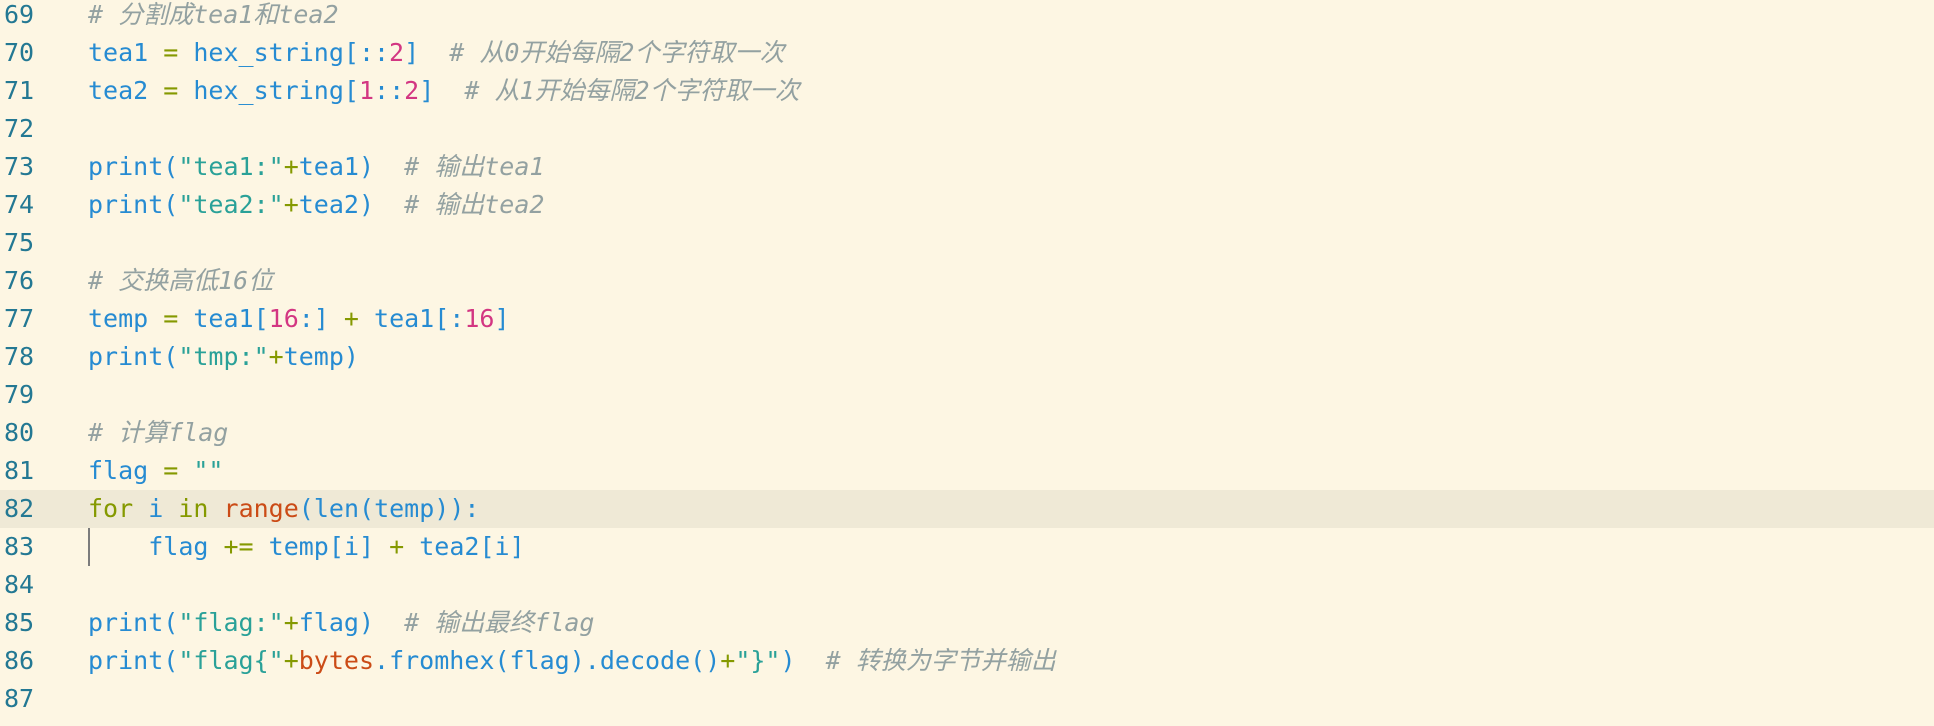 Image resolution: width=1934 pixels, height=726 pixels. Describe the element at coordinates (19, 660) in the screenshot. I see `line-number: 86` at that location.